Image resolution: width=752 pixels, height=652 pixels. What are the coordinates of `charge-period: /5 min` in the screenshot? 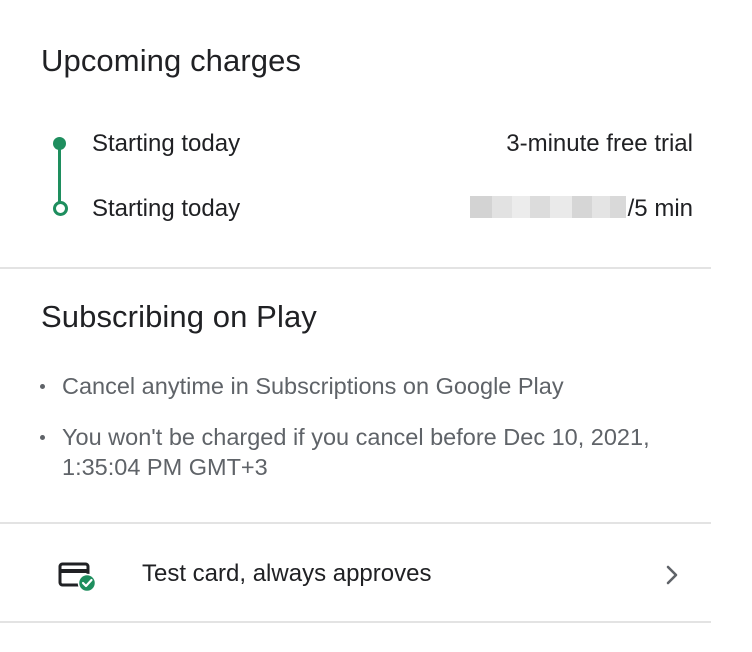 It's located at (660, 208).